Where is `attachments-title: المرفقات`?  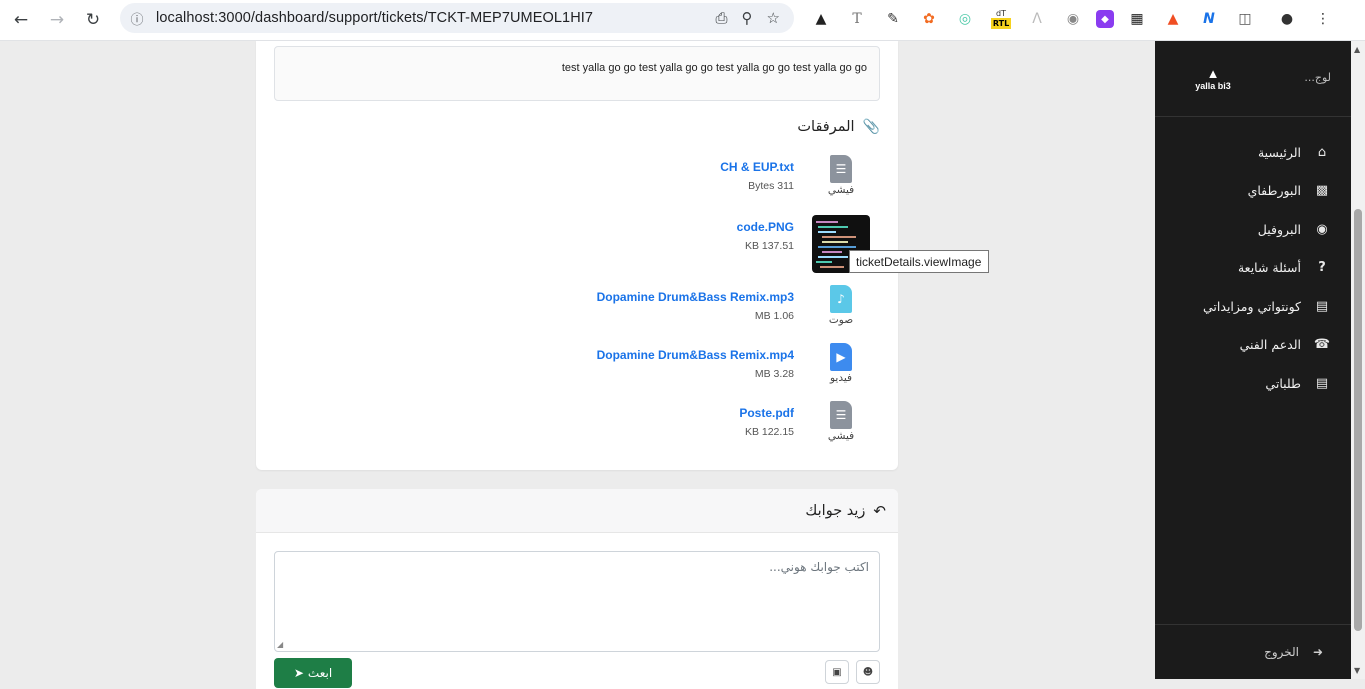 attachments-title: المرفقات is located at coordinates (826, 127).